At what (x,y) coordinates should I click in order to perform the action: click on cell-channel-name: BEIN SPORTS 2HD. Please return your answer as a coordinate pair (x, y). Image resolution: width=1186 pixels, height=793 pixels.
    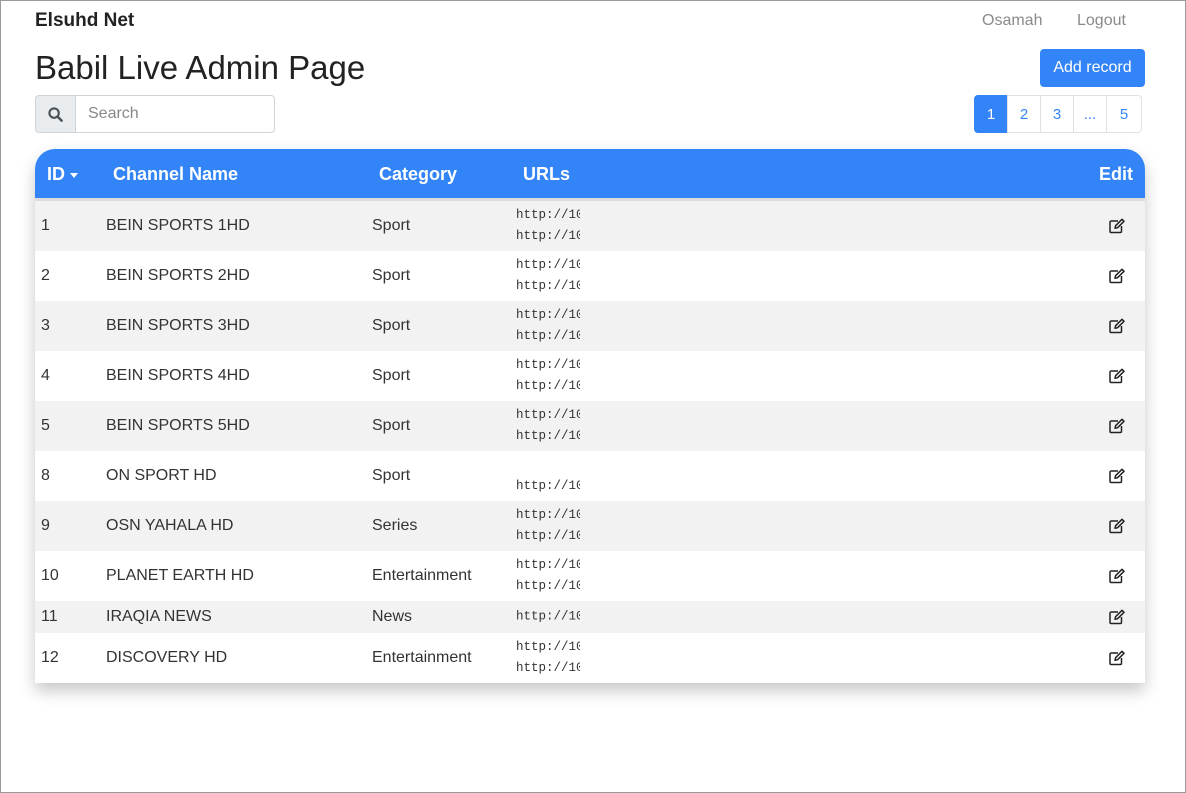
    Looking at the image, I should click on (178, 275).